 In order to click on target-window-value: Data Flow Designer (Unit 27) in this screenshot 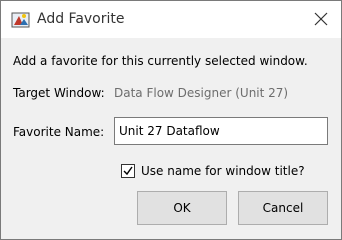, I will do `click(201, 93)`.